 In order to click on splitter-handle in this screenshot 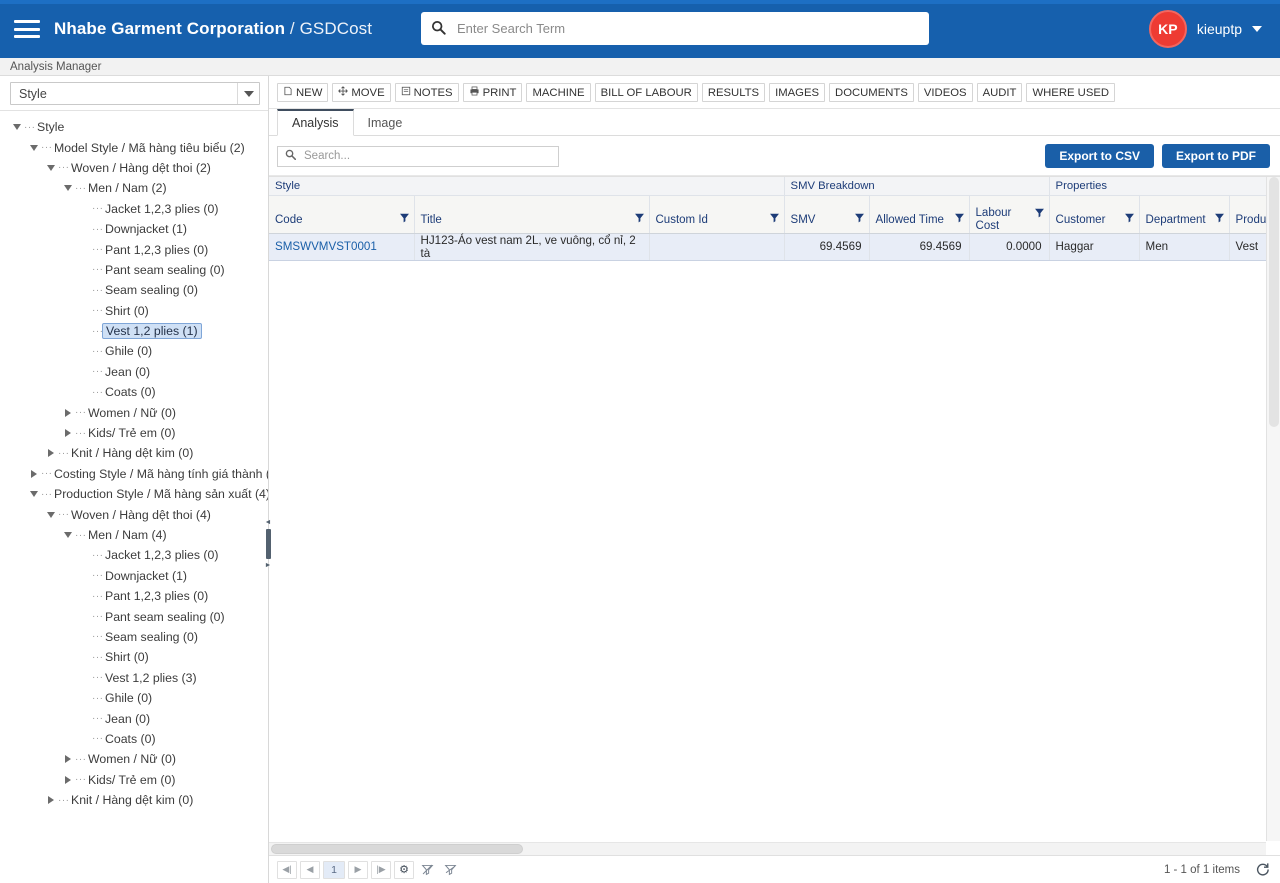, I will do `click(268, 544)`.